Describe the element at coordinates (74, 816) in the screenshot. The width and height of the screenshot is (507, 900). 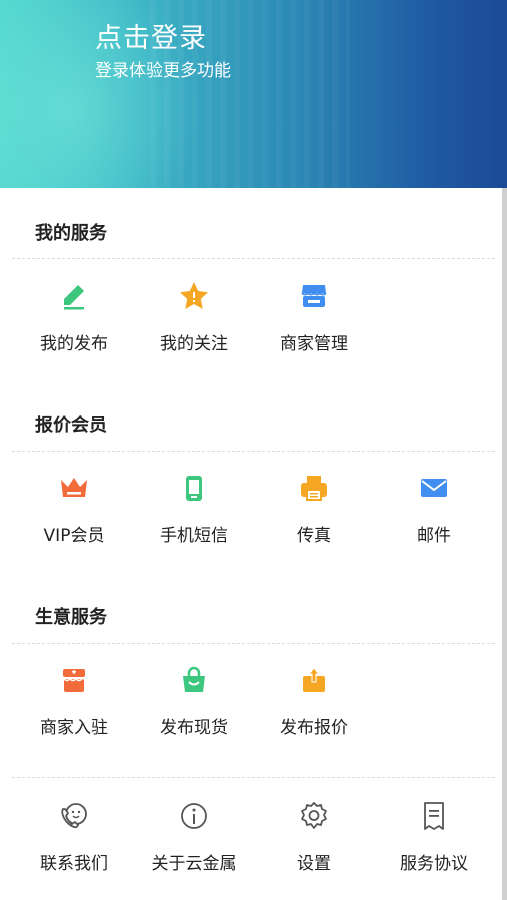
I see `support-phone-icon` at that location.